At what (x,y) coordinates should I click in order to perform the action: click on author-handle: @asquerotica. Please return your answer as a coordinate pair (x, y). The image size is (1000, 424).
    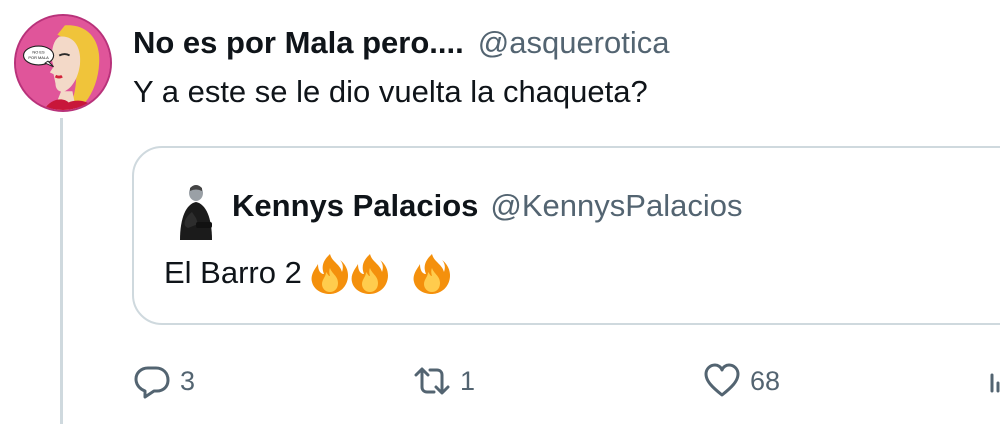
    Looking at the image, I should click on (574, 43).